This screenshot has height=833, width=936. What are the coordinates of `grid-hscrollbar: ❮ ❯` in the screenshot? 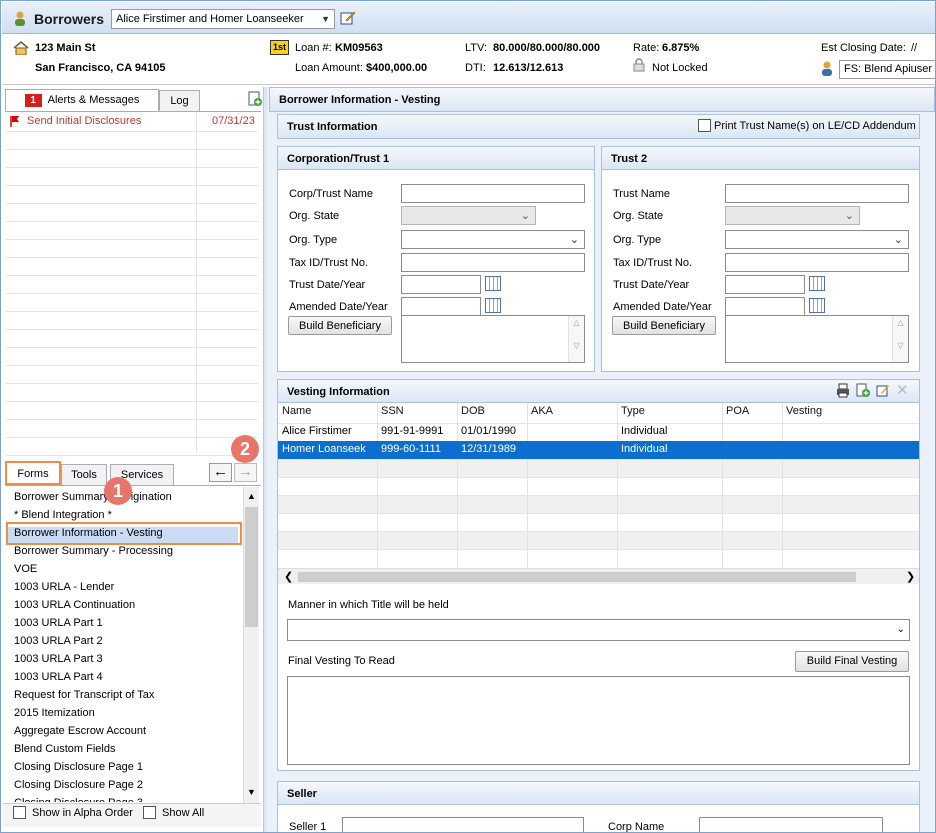 It's located at (598, 576).